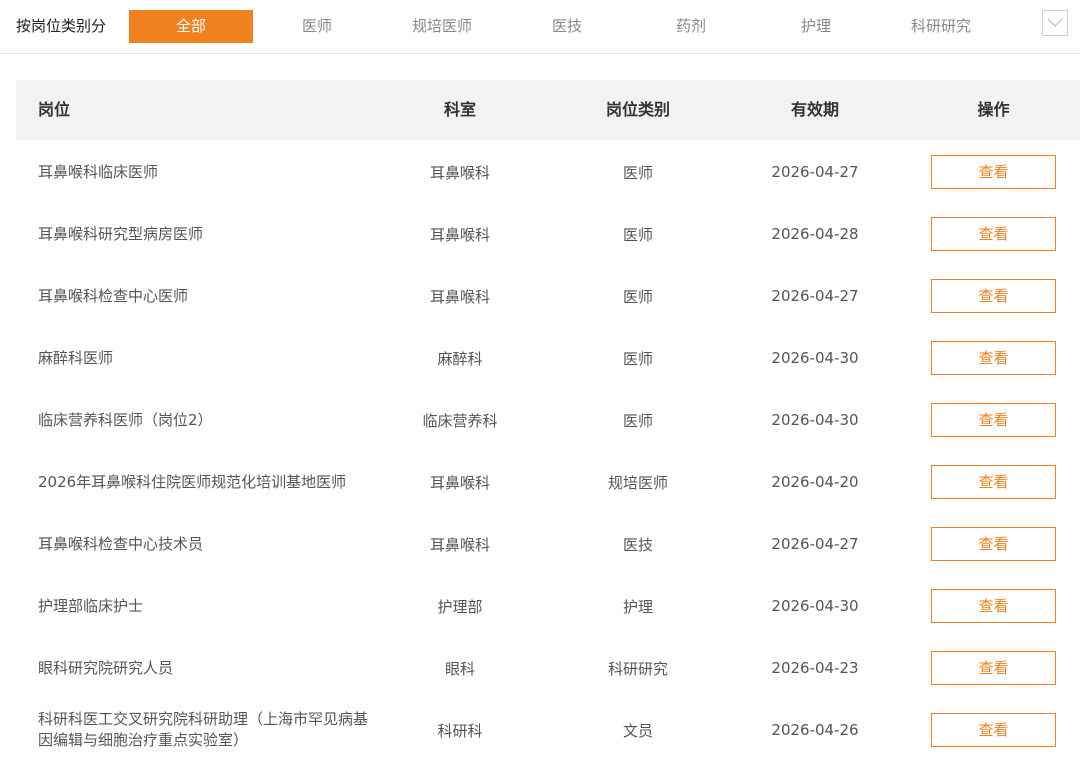  Describe the element at coordinates (637, 730) in the screenshot. I see `category-cell: 文员` at that location.